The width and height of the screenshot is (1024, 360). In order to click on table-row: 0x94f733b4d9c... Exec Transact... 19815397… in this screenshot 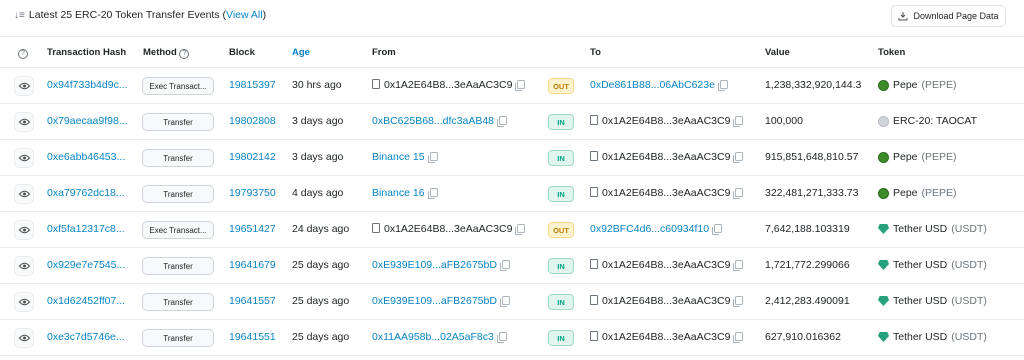, I will do `click(512, 86)`.